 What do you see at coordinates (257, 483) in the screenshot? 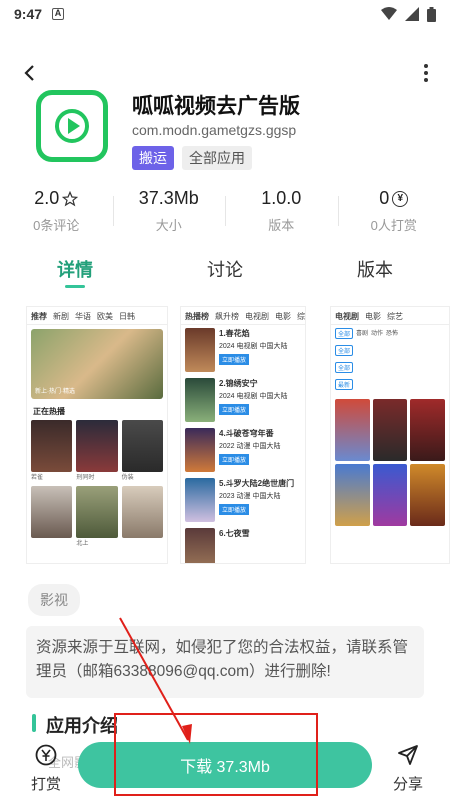
I see `rank-title: 5.斗罗大陆2绝世唐门` at bounding box center [257, 483].